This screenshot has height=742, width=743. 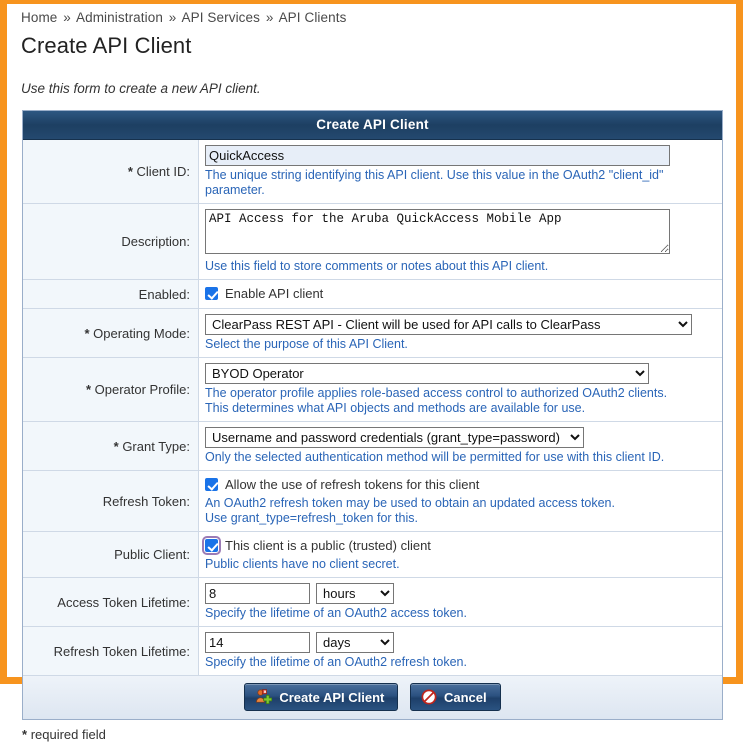 What do you see at coordinates (111, 554) in the screenshot?
I see `label-public-client: Public Client:` at bounding box center [111, 554].